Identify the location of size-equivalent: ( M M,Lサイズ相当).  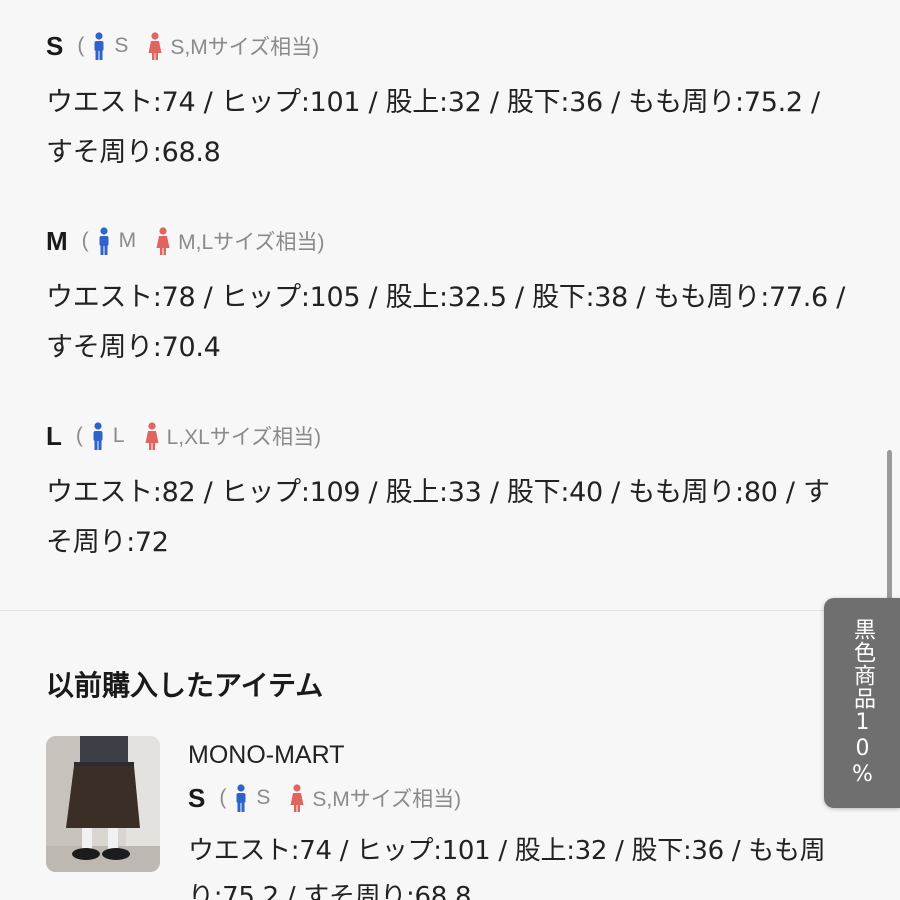
(203, 241).